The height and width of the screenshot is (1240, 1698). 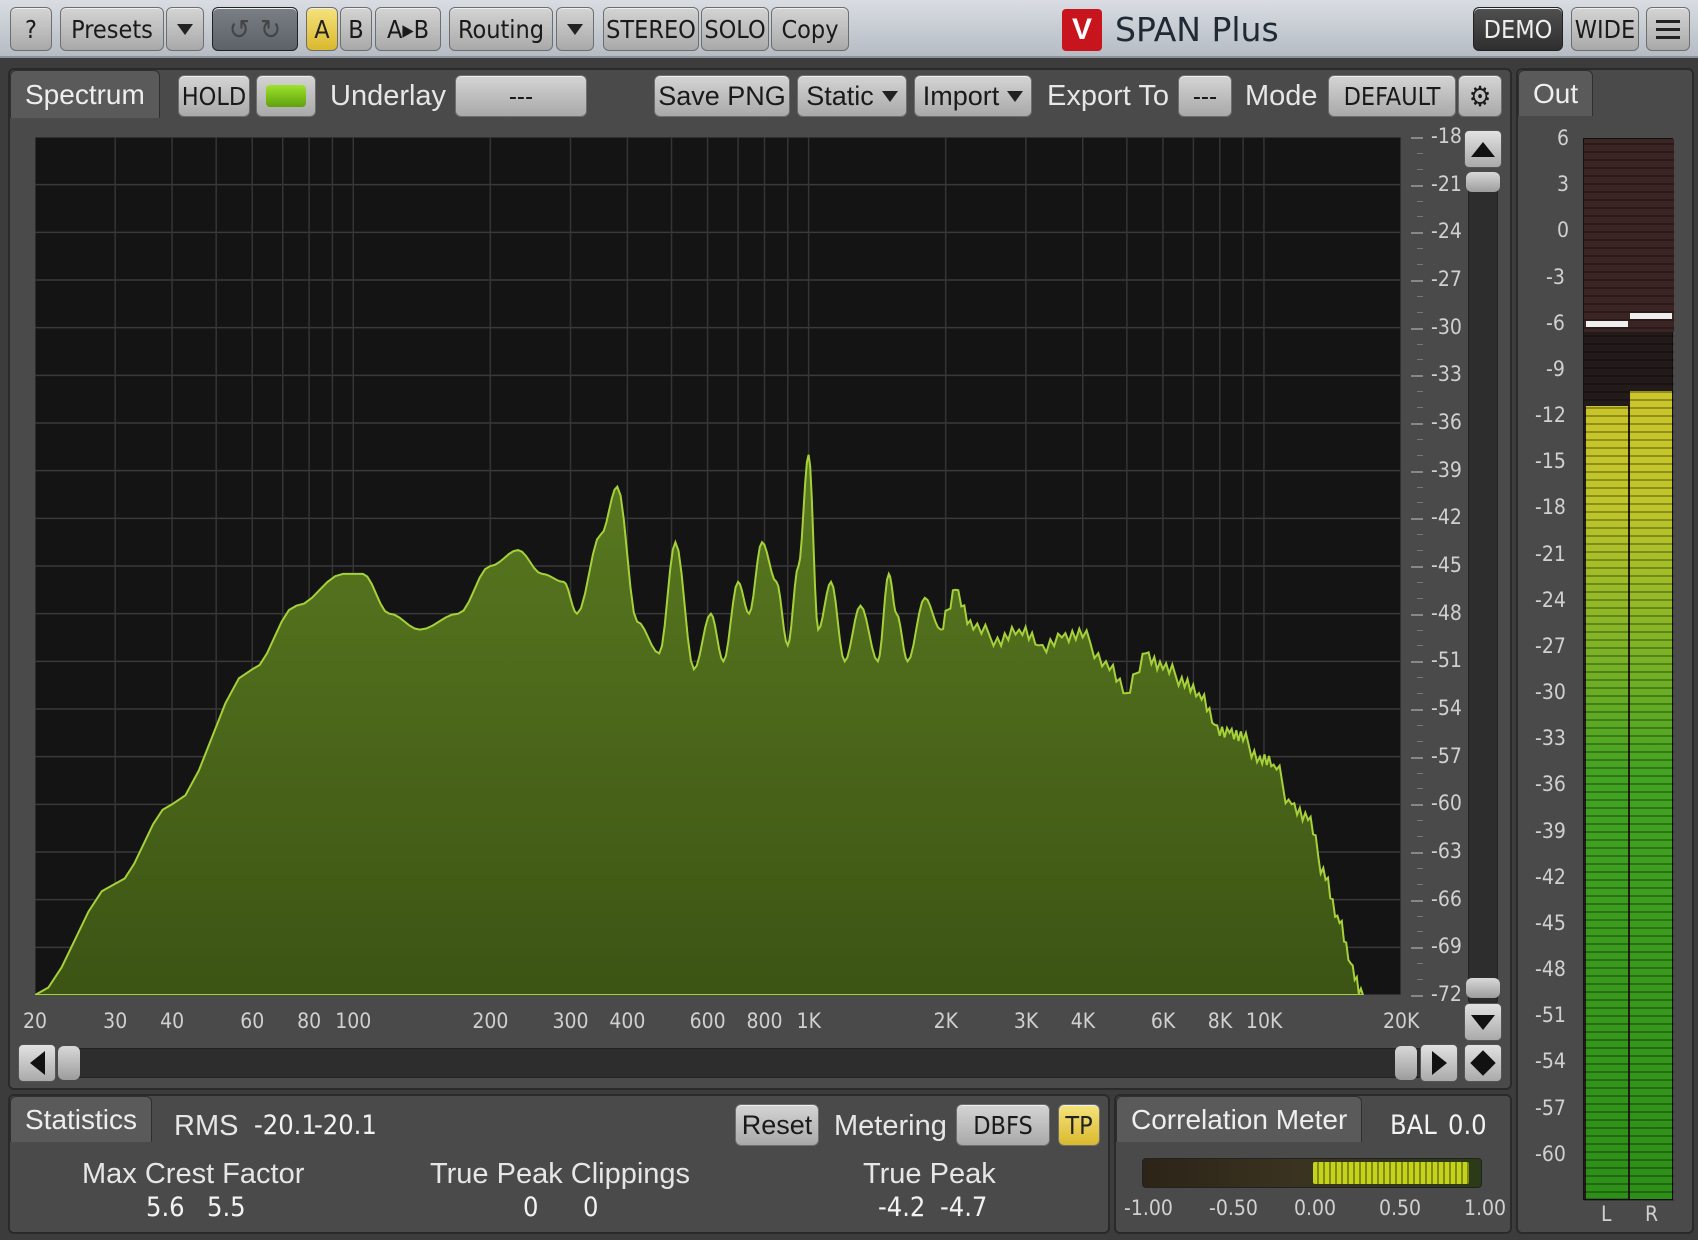 I want to click on stereo-button: STEREO, so click(x=651, y=29).